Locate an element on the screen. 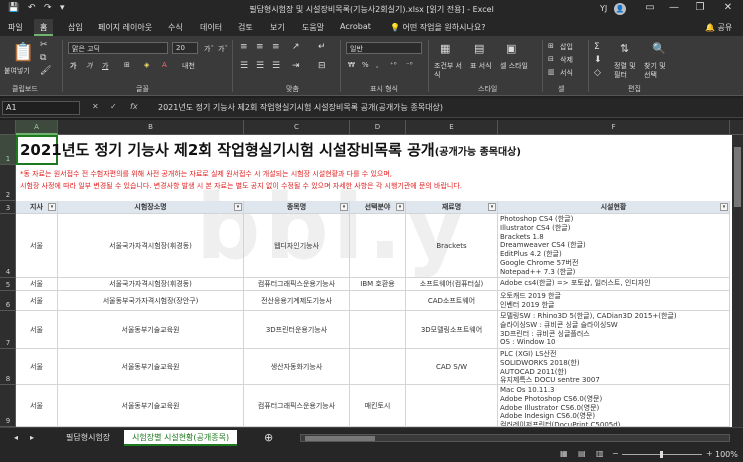  align-top-icon: ≡ is located at coordinates (244, 47).